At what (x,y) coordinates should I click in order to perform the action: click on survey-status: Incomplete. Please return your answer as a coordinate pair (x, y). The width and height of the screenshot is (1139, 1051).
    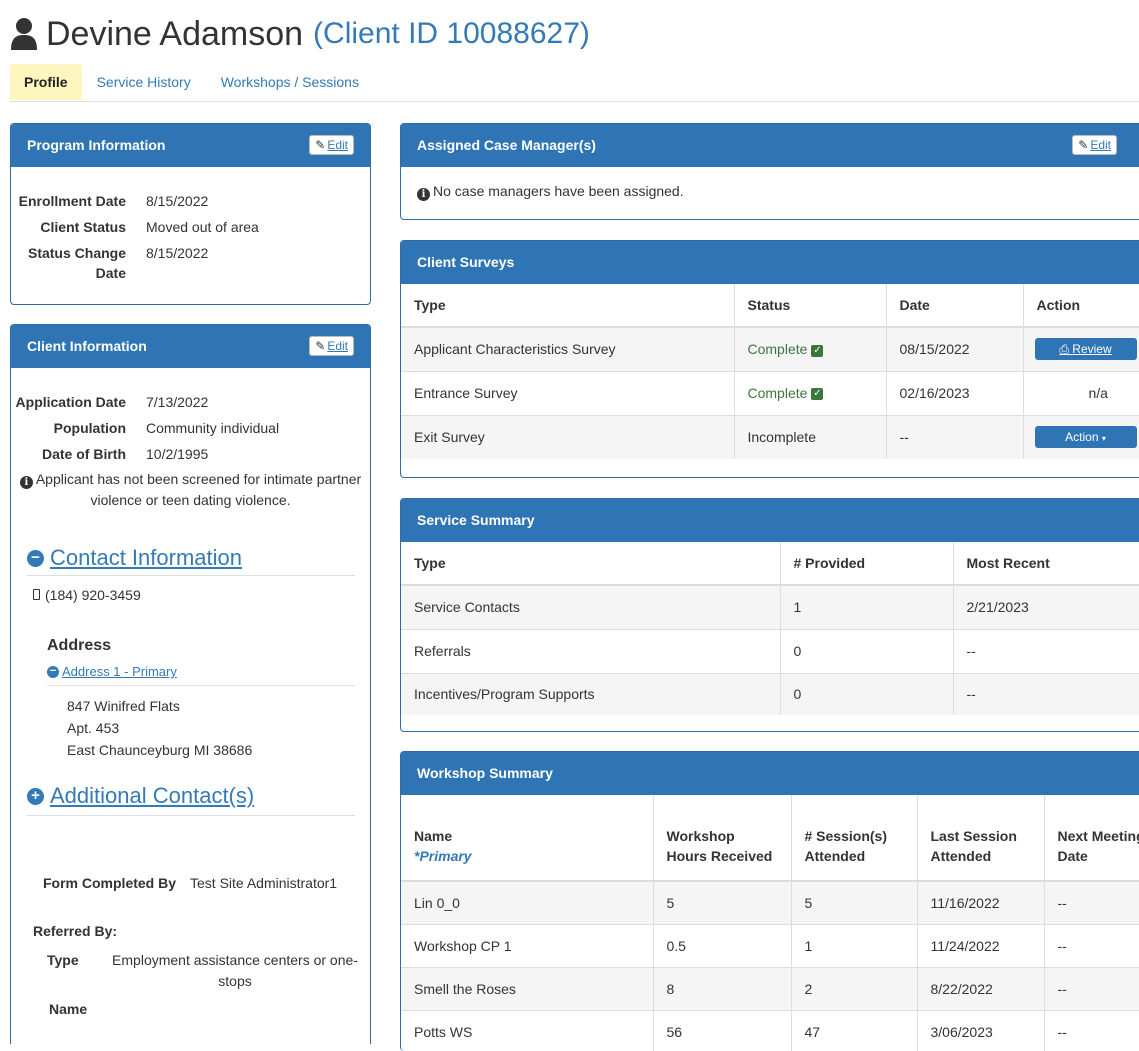
    Looking at the image, I should click on (810, 436).